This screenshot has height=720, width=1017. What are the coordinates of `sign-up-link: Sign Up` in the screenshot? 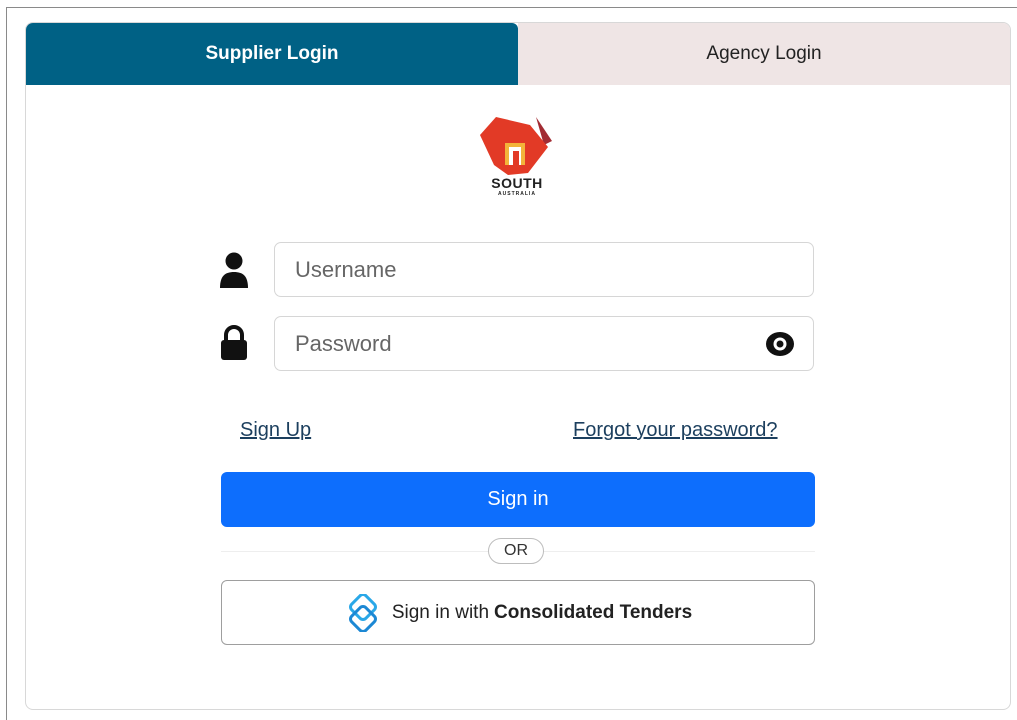 It's located at (275, 430).